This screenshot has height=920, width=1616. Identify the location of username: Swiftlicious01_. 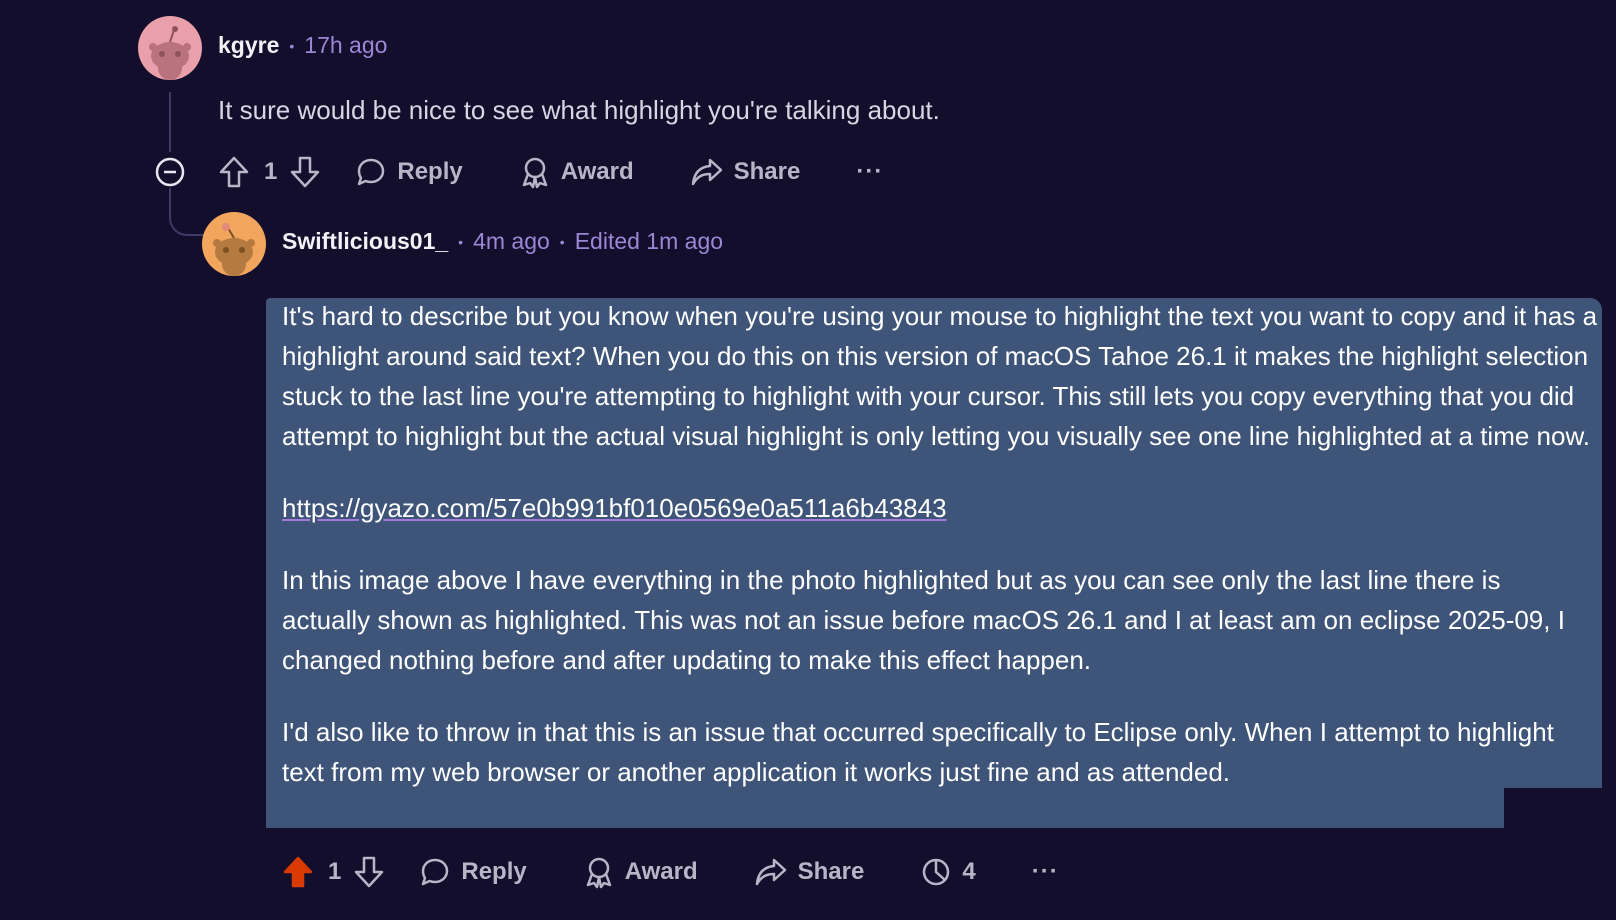
(365, 241).